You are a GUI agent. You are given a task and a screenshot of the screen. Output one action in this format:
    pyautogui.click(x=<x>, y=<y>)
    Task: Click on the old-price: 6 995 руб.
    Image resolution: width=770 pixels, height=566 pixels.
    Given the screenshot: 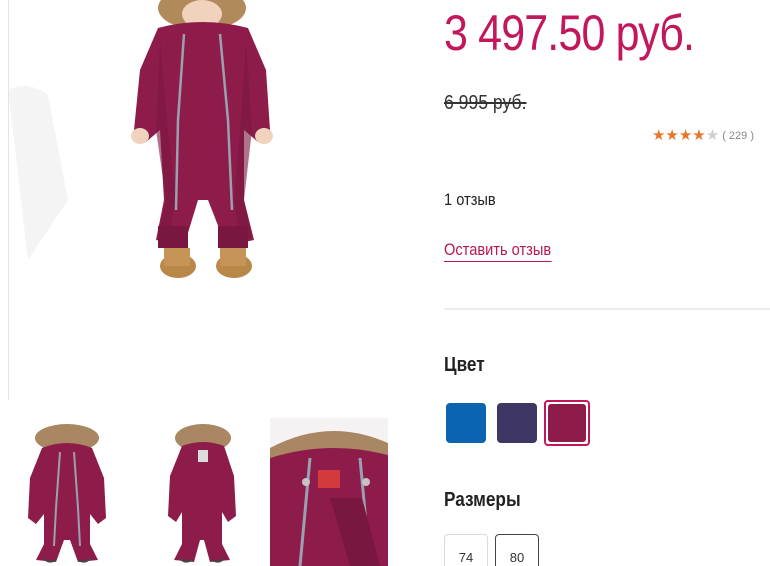 What is the action you would take?
    pyautogui.click(x=485, y=103)
    